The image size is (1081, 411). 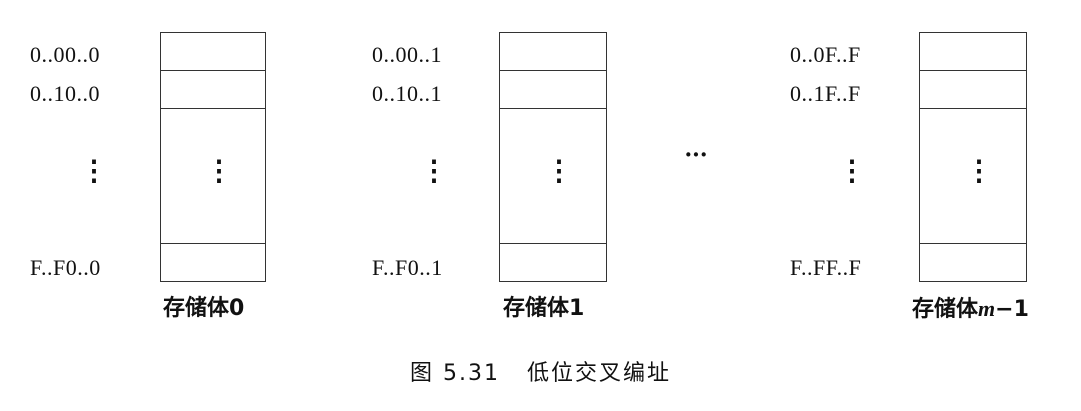 I want to click on bank-m-1-box: ⋮, so click(x=973, y=157).